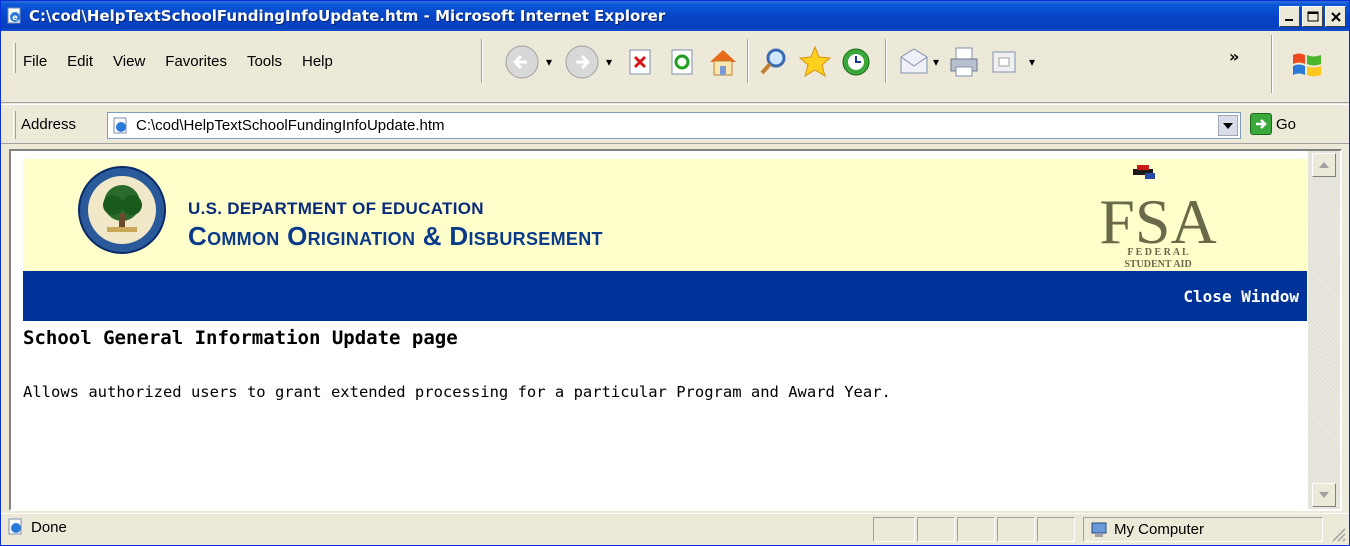 This screenshot has height=546, width=1350. Describe the element at coordinates (14, 58) in the screenshot. I see `menu-grip` at that location.